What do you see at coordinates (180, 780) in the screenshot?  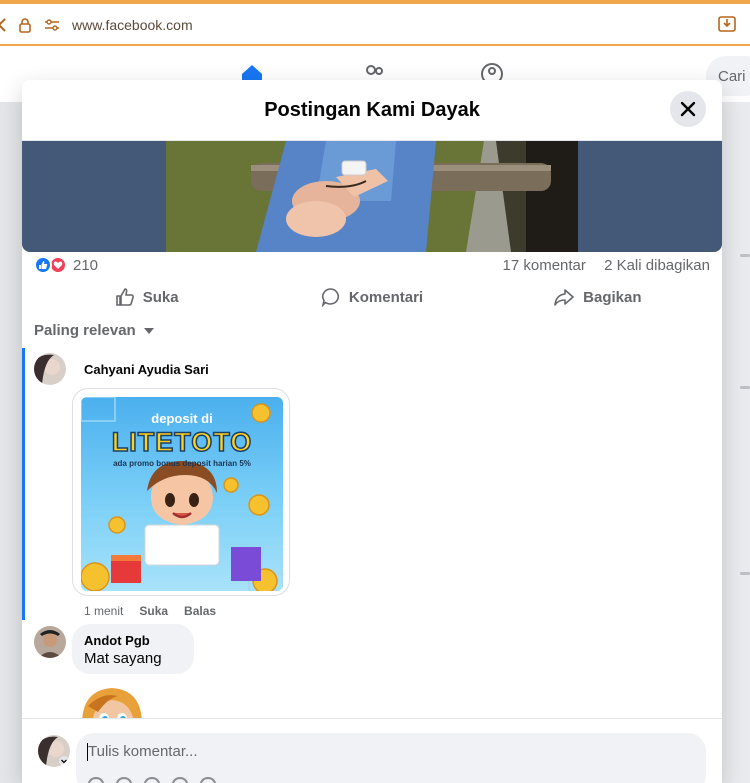 I see `gif-icon` at bounding box center [180, 780].